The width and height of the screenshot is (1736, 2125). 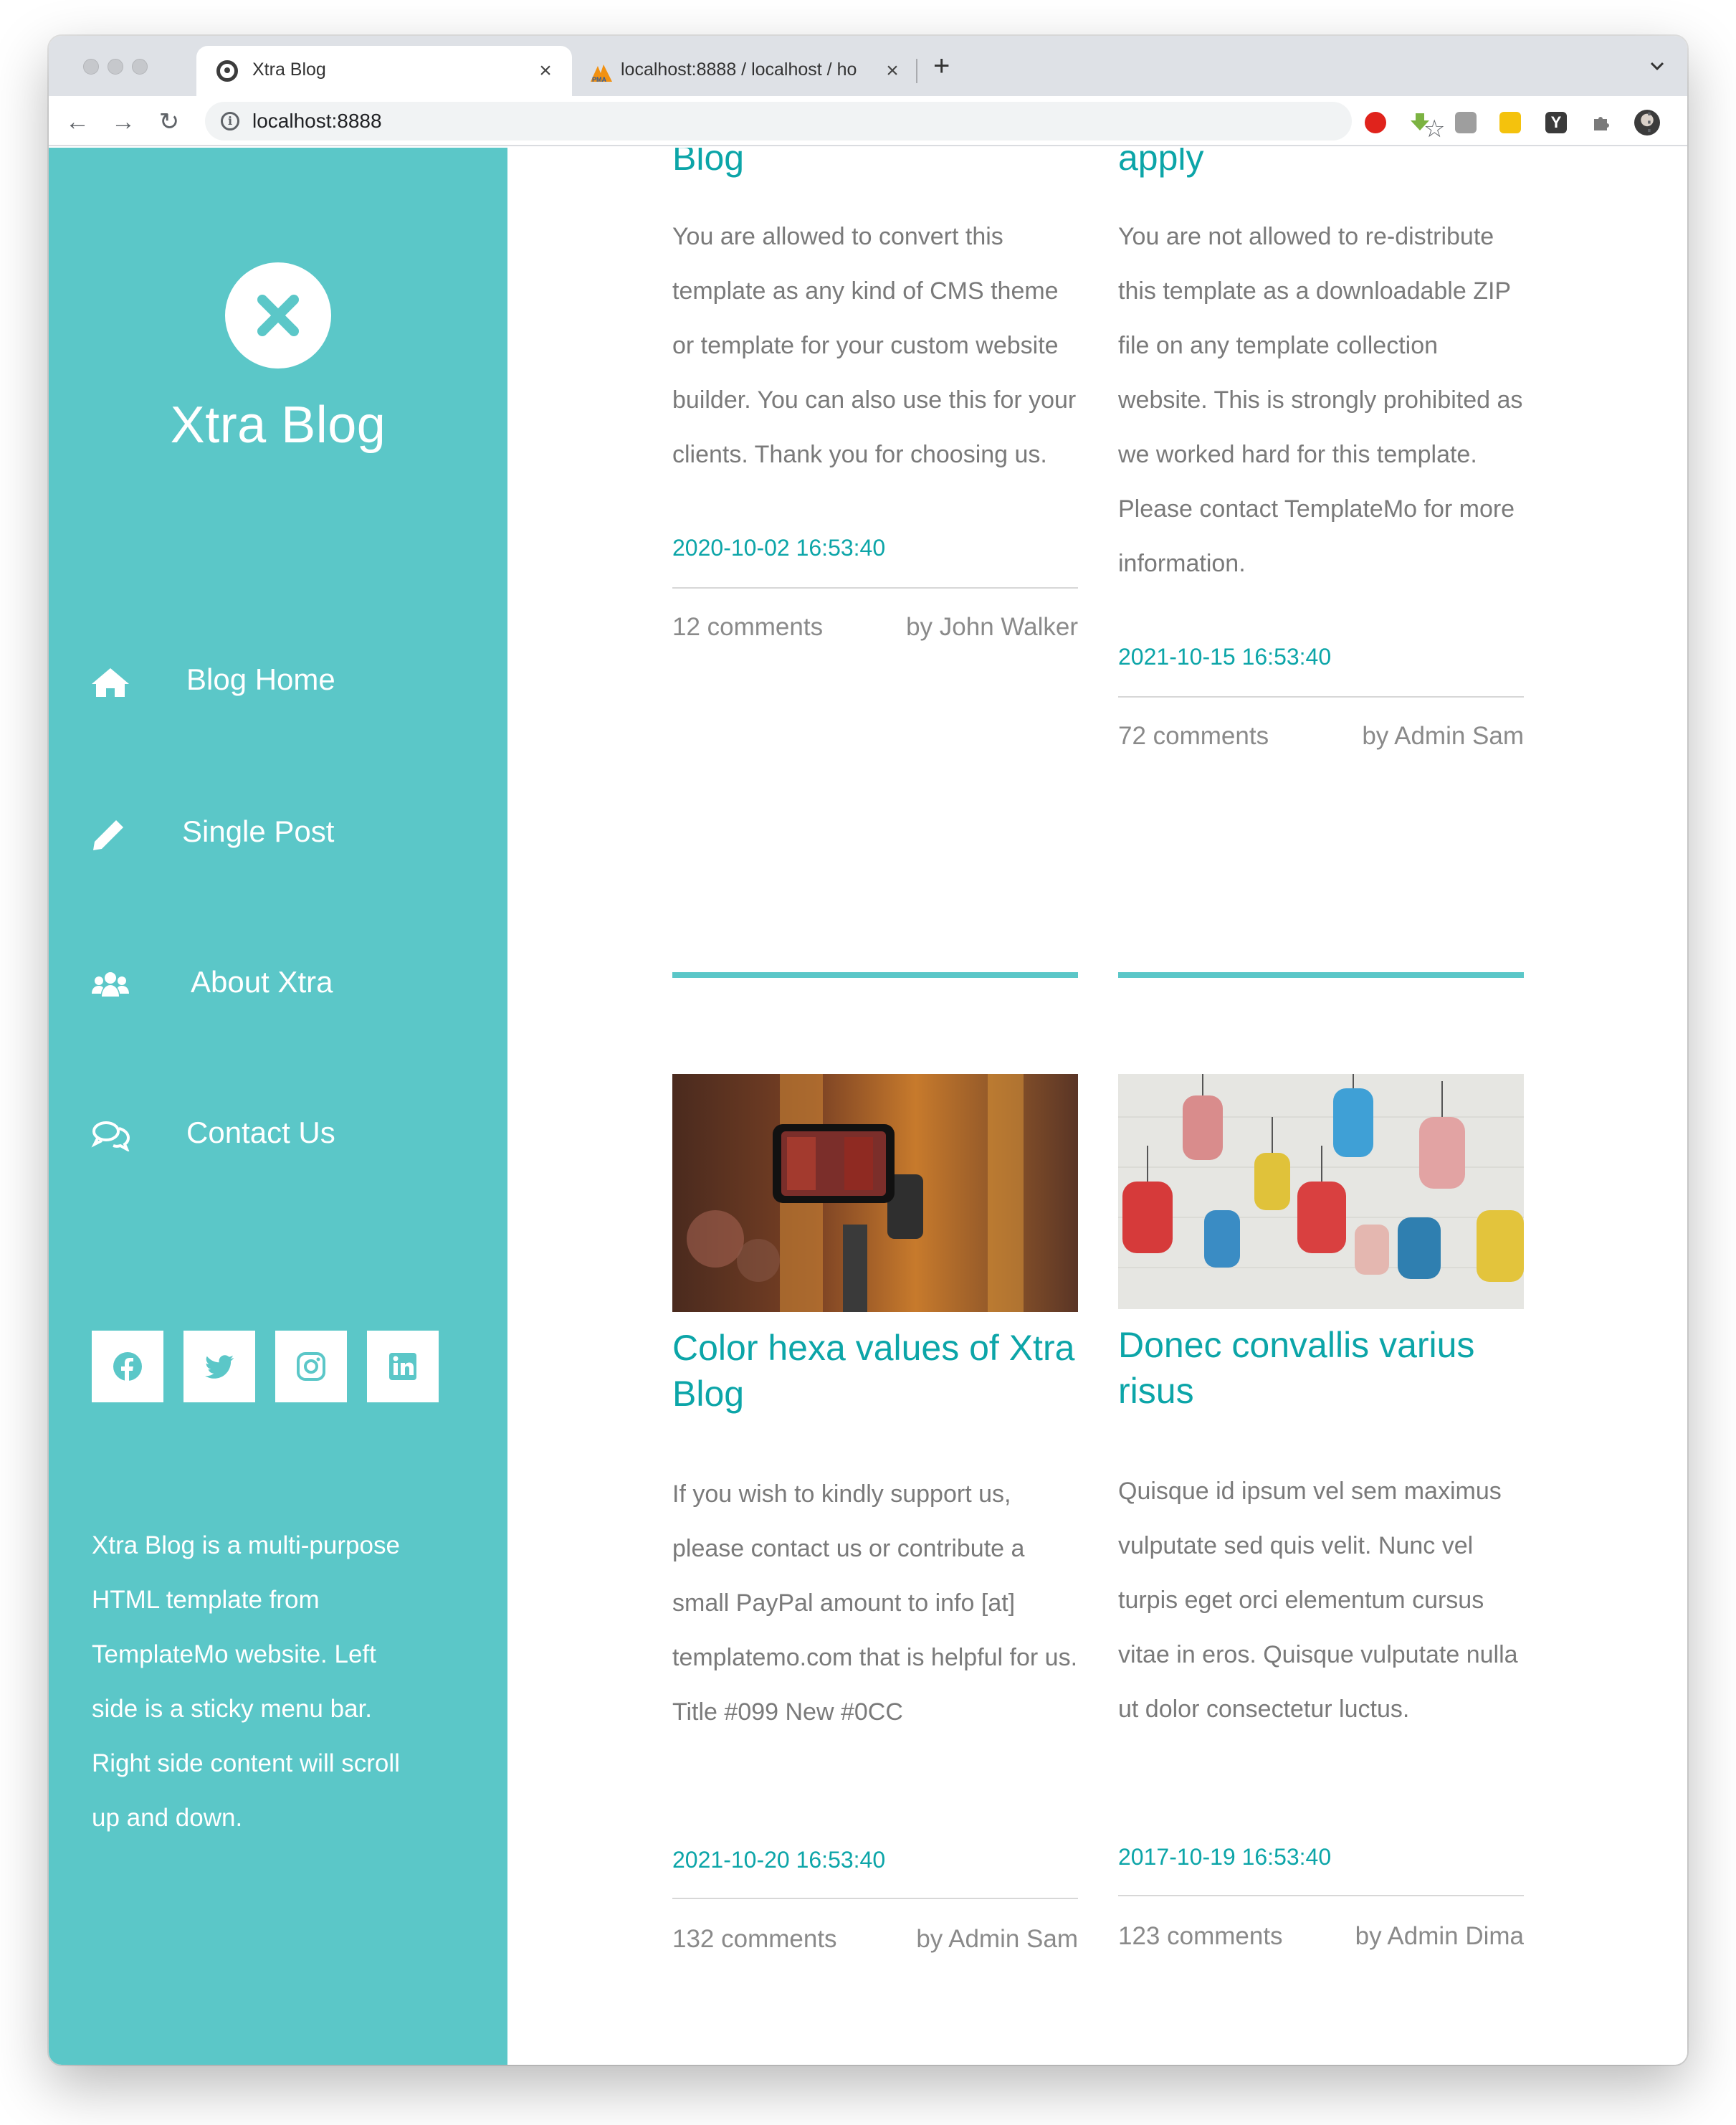 I want to click on instagram-button, so click(x=311, y=1366).